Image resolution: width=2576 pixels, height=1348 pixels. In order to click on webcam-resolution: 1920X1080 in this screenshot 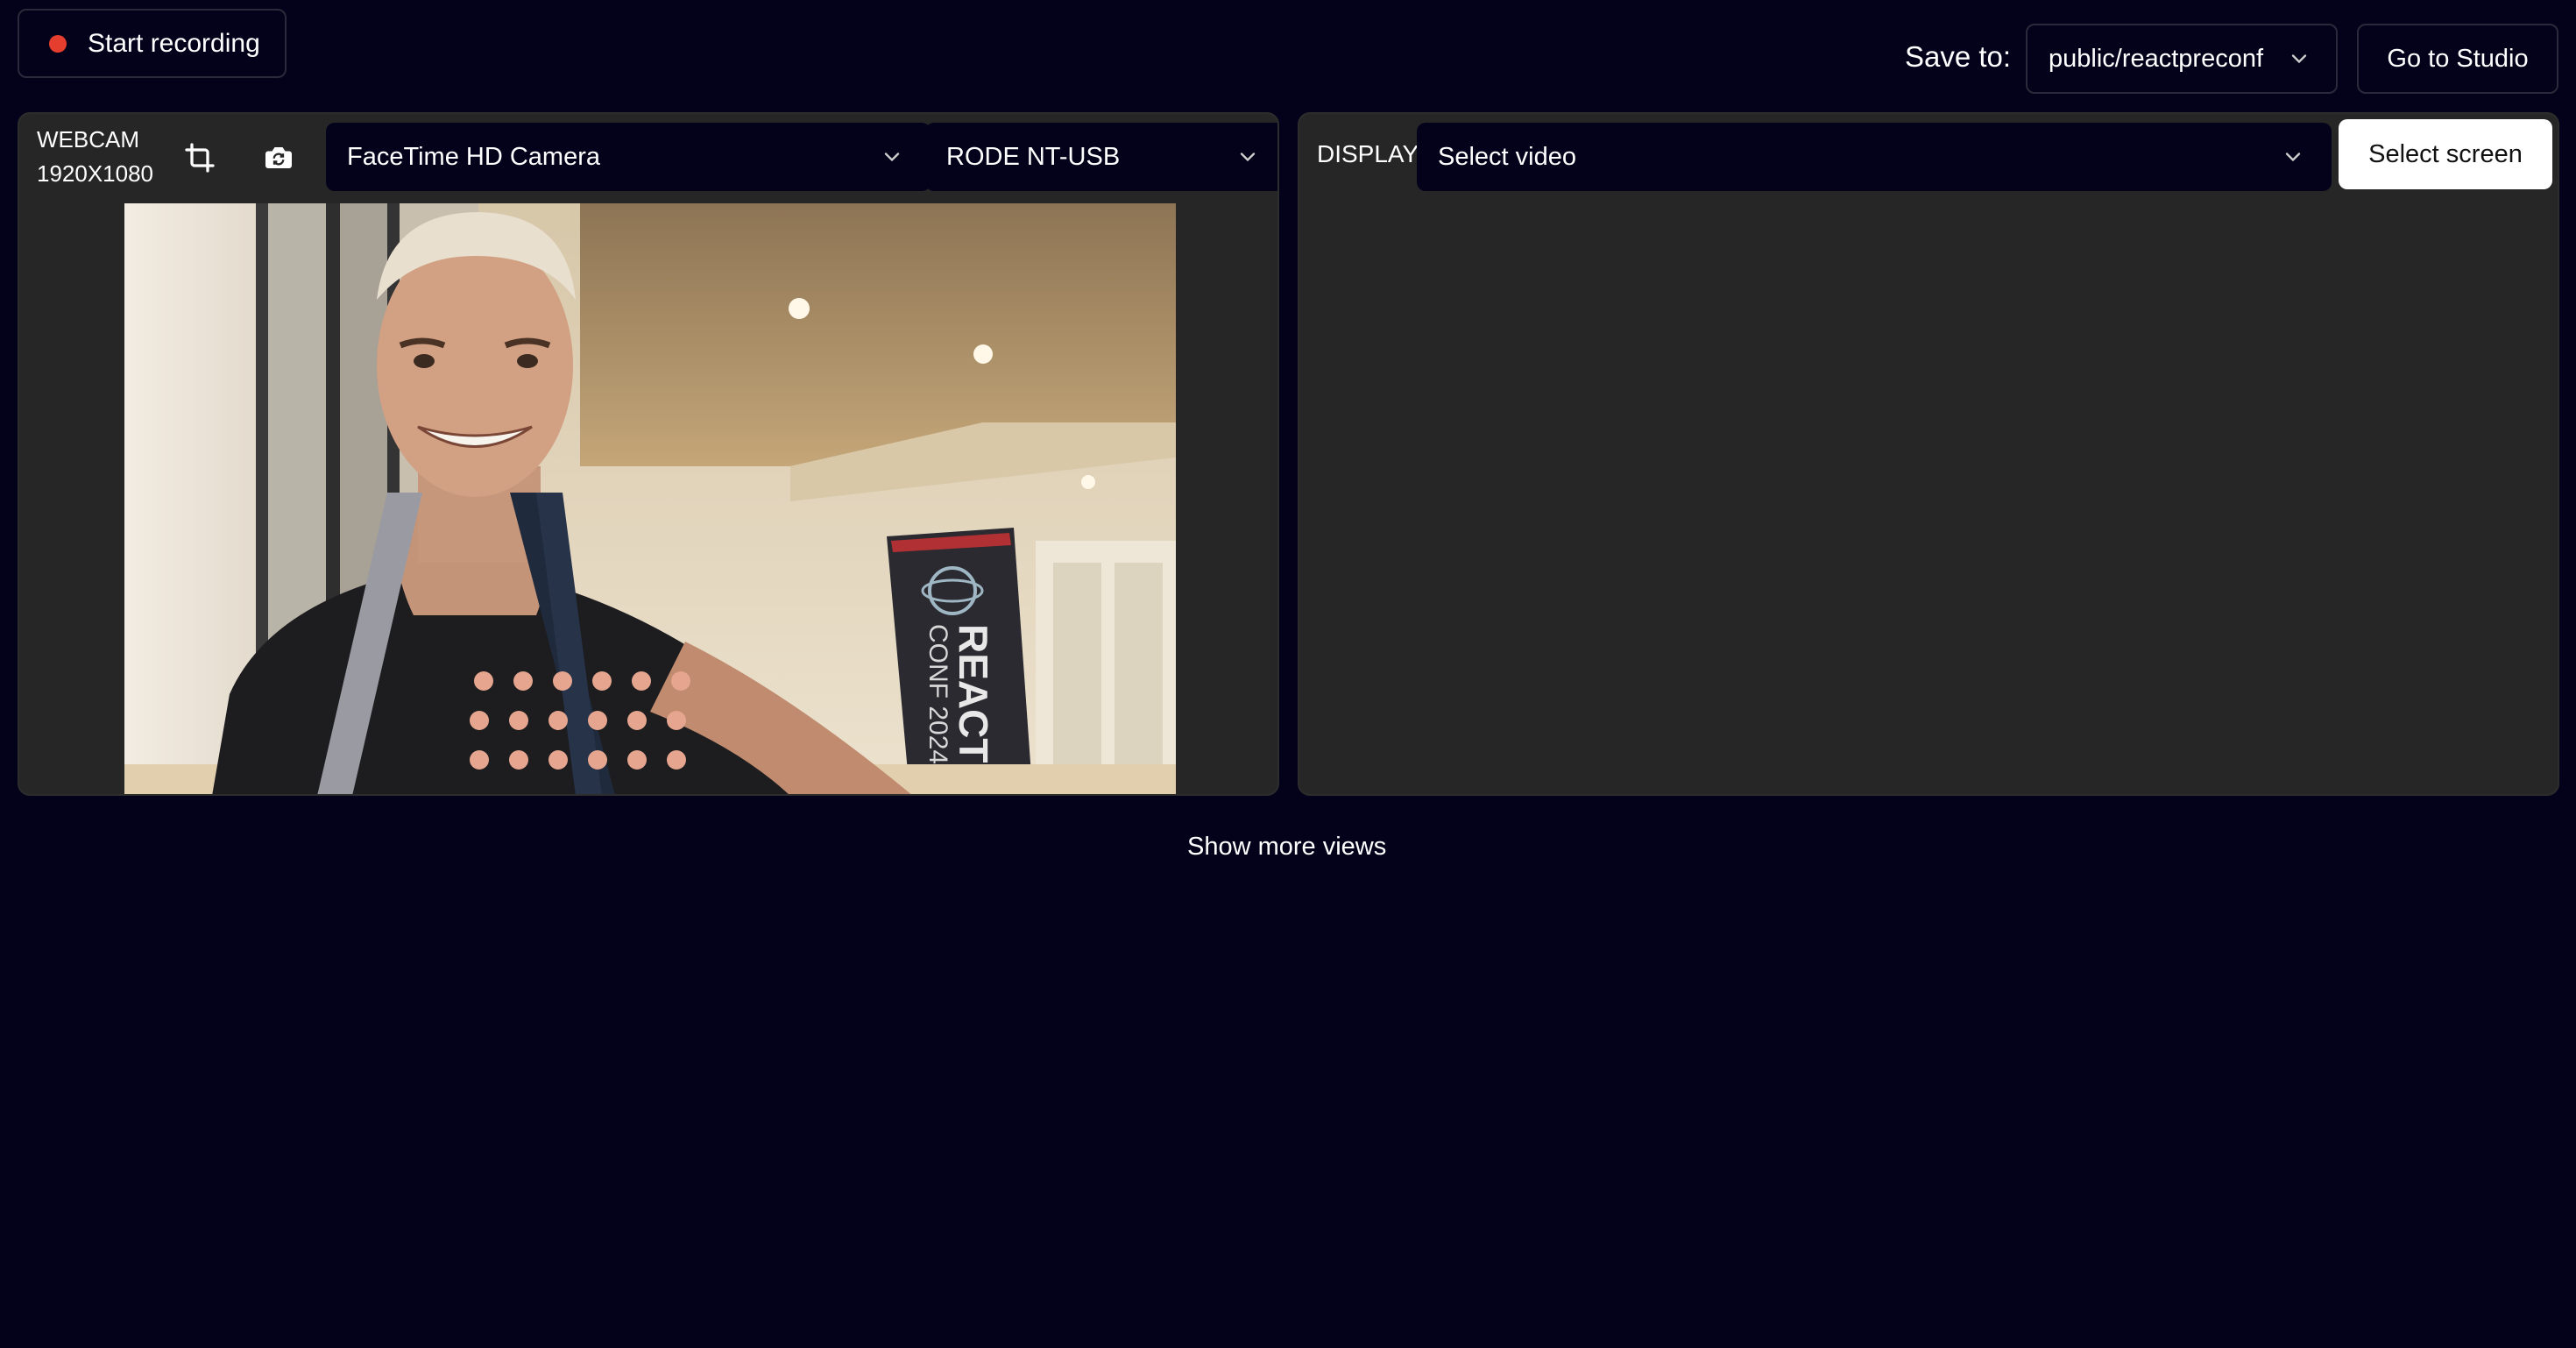, I will do `click(95, 173)`.